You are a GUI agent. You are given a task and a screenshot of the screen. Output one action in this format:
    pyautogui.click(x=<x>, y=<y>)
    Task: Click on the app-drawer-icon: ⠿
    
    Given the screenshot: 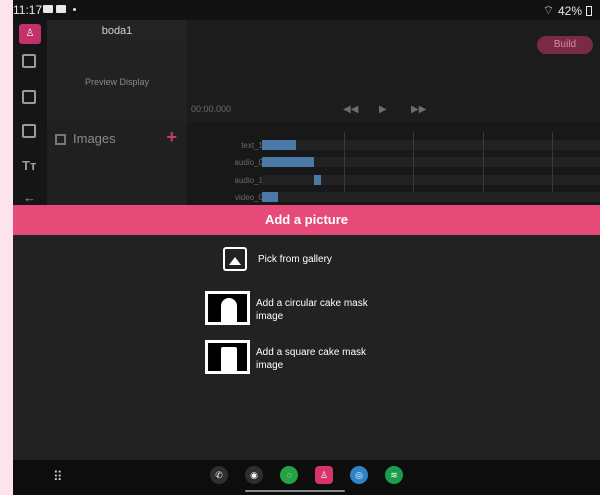 What is the action you would take?
    pyautogui.click(x=58, y=477)
    